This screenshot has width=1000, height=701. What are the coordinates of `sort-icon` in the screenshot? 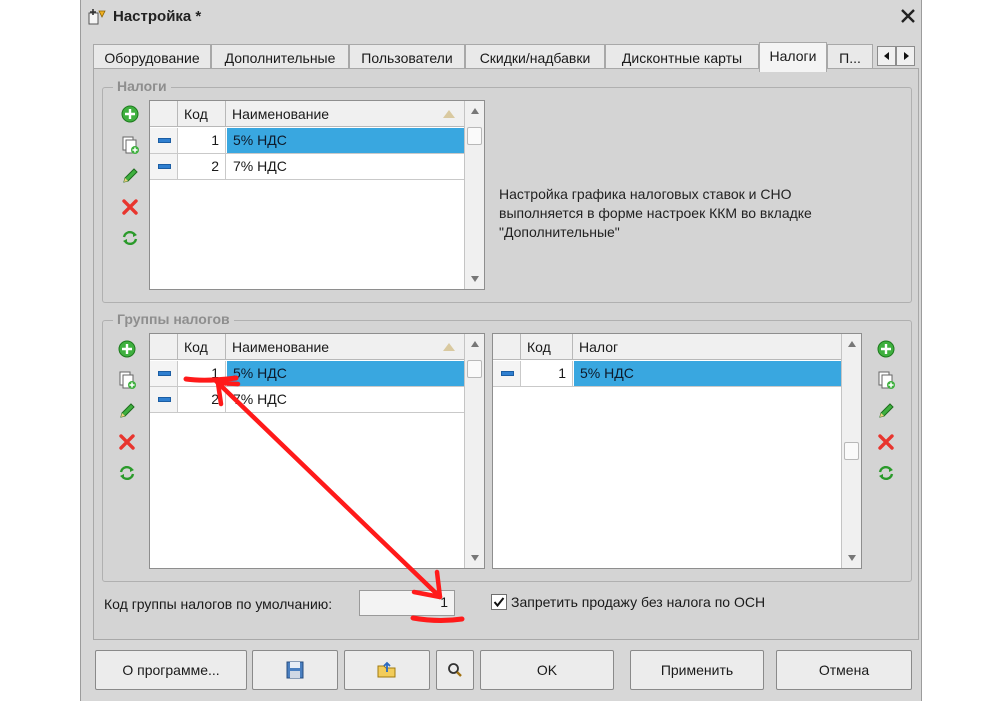 It's located at (449, 347).